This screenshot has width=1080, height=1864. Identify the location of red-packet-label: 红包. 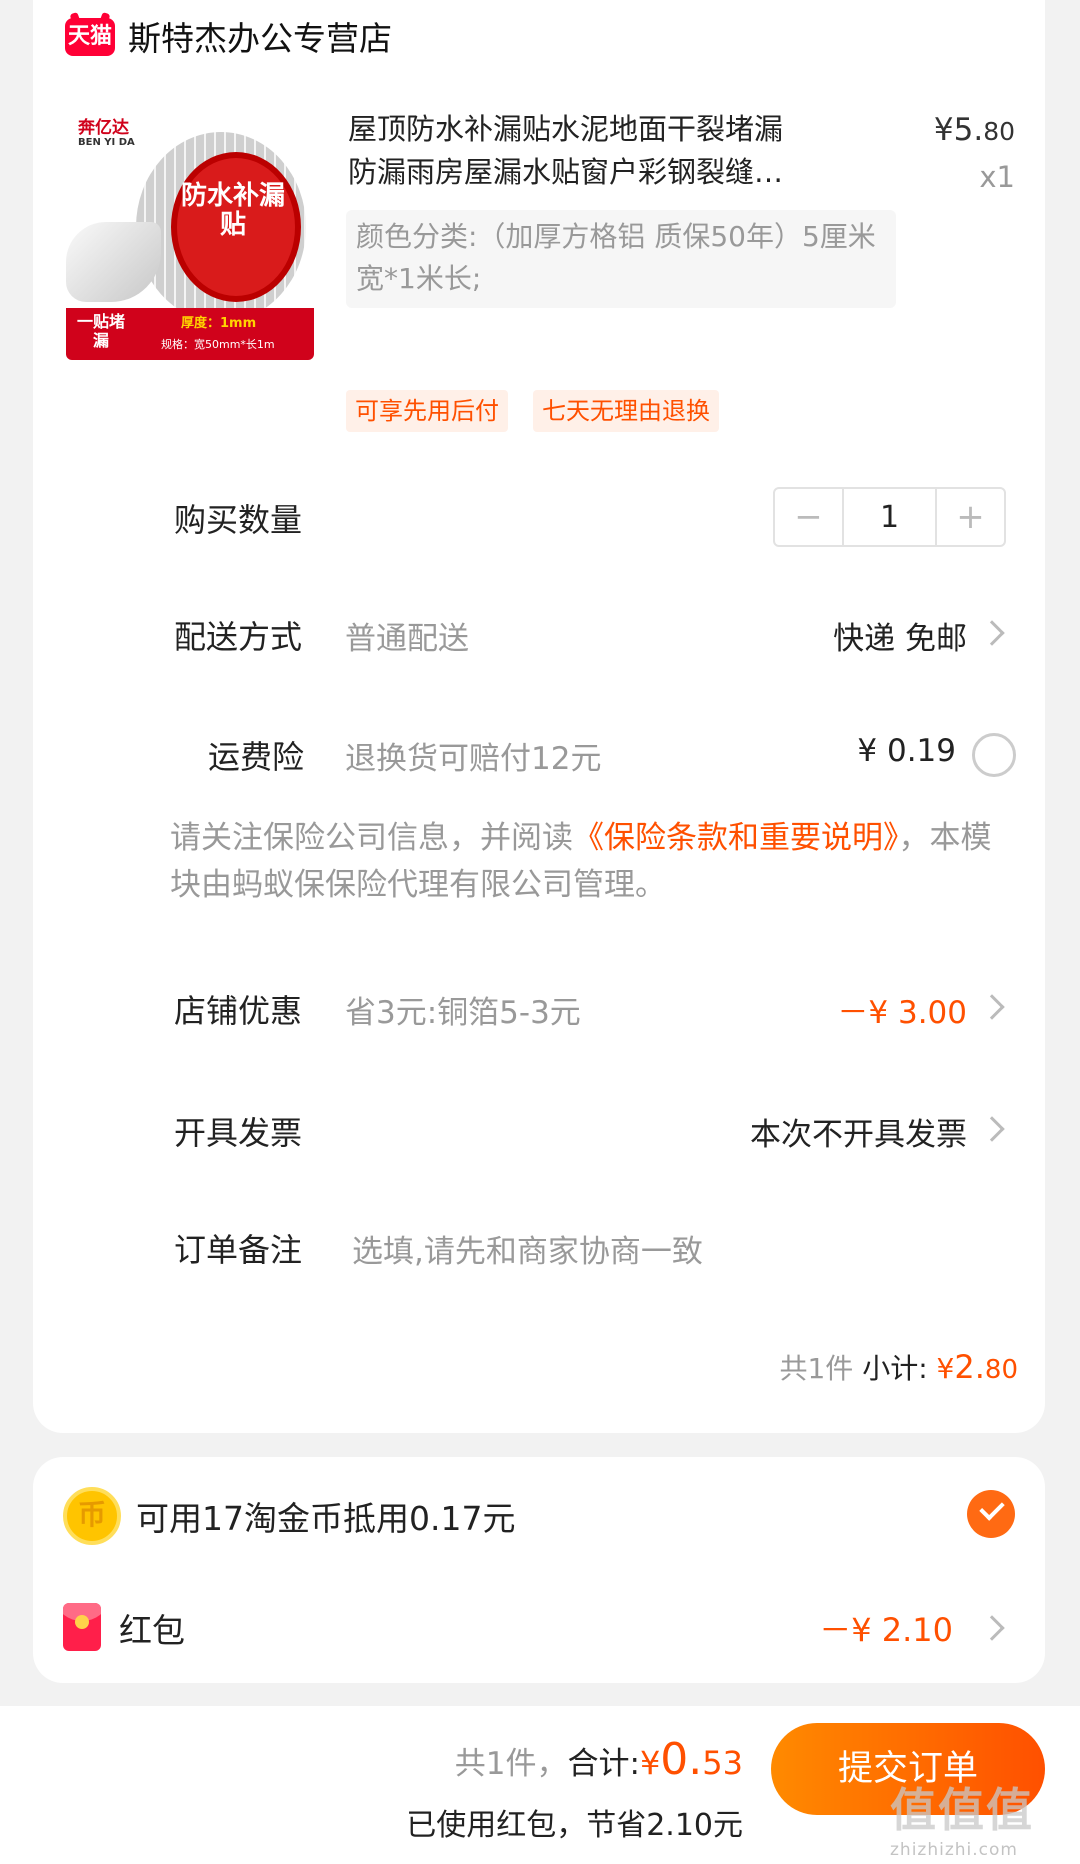
(152, 1630).